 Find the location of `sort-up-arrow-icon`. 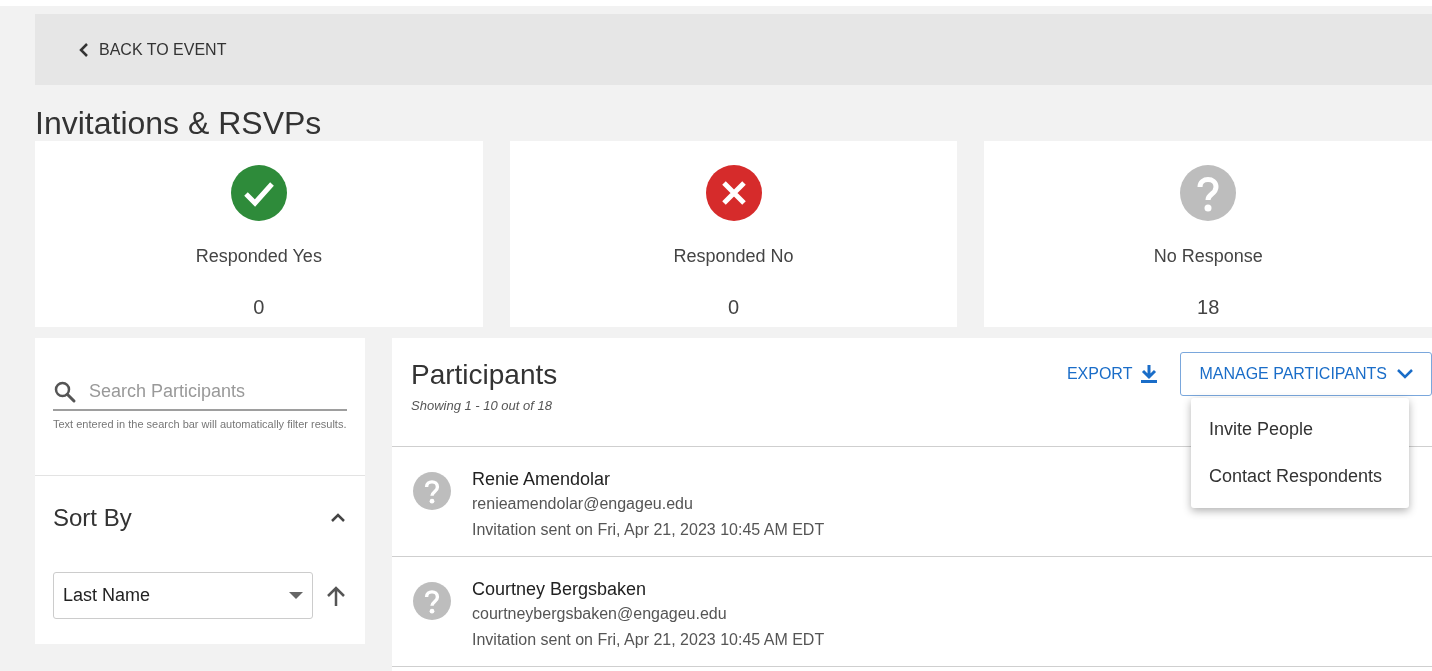

sort-up-arrow-icon is located at coordinates (336, 595).